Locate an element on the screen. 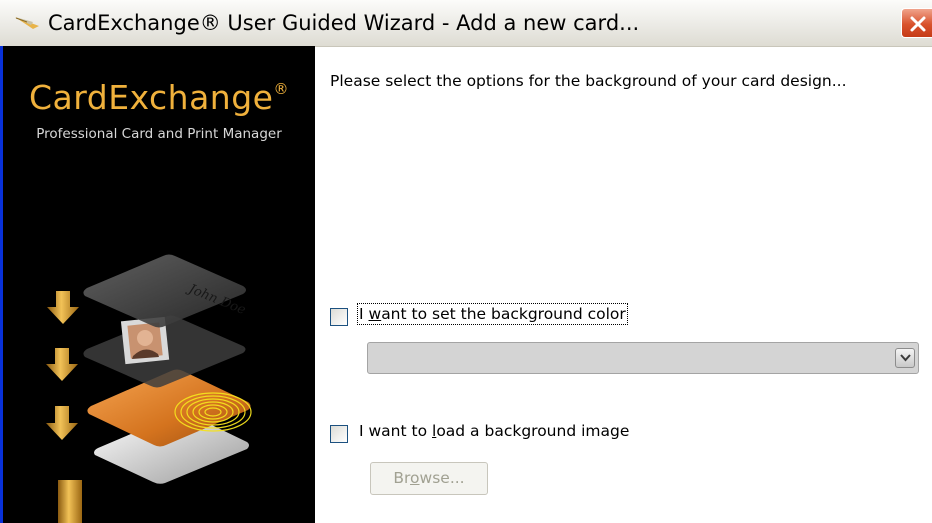 The height and width of the screenshot is (523, 932). card-layers-illustration: John Doe is located at coordinates (149, 388).